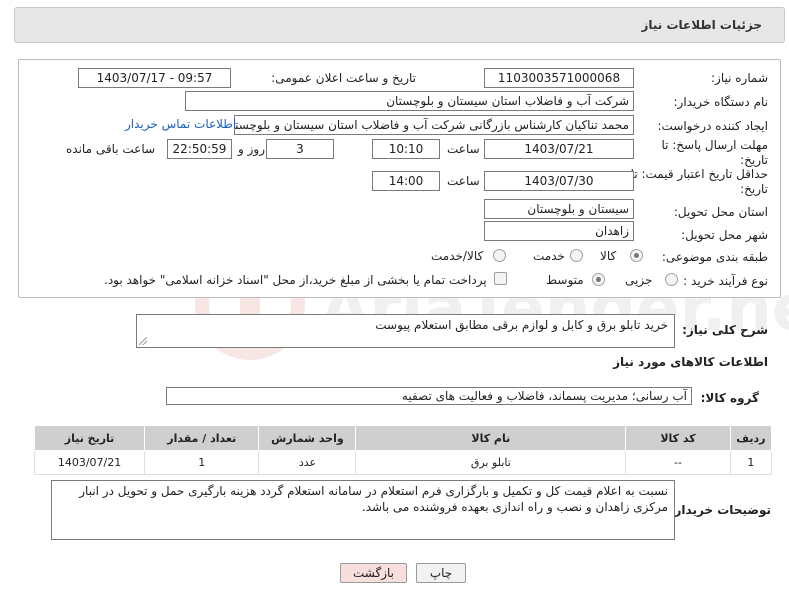  Describe the element at coordinates (463, 149) in the screenshot. I see `reply-time-label: ساعت` at that location.